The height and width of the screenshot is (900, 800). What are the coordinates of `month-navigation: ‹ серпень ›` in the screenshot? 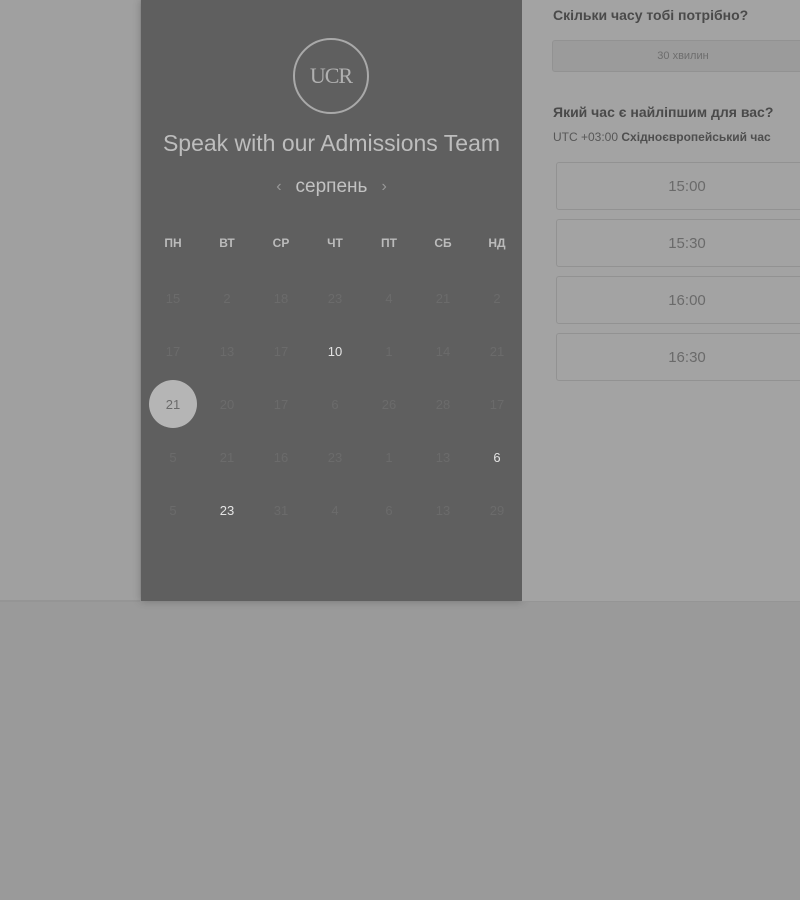 It's located at (331, 187).